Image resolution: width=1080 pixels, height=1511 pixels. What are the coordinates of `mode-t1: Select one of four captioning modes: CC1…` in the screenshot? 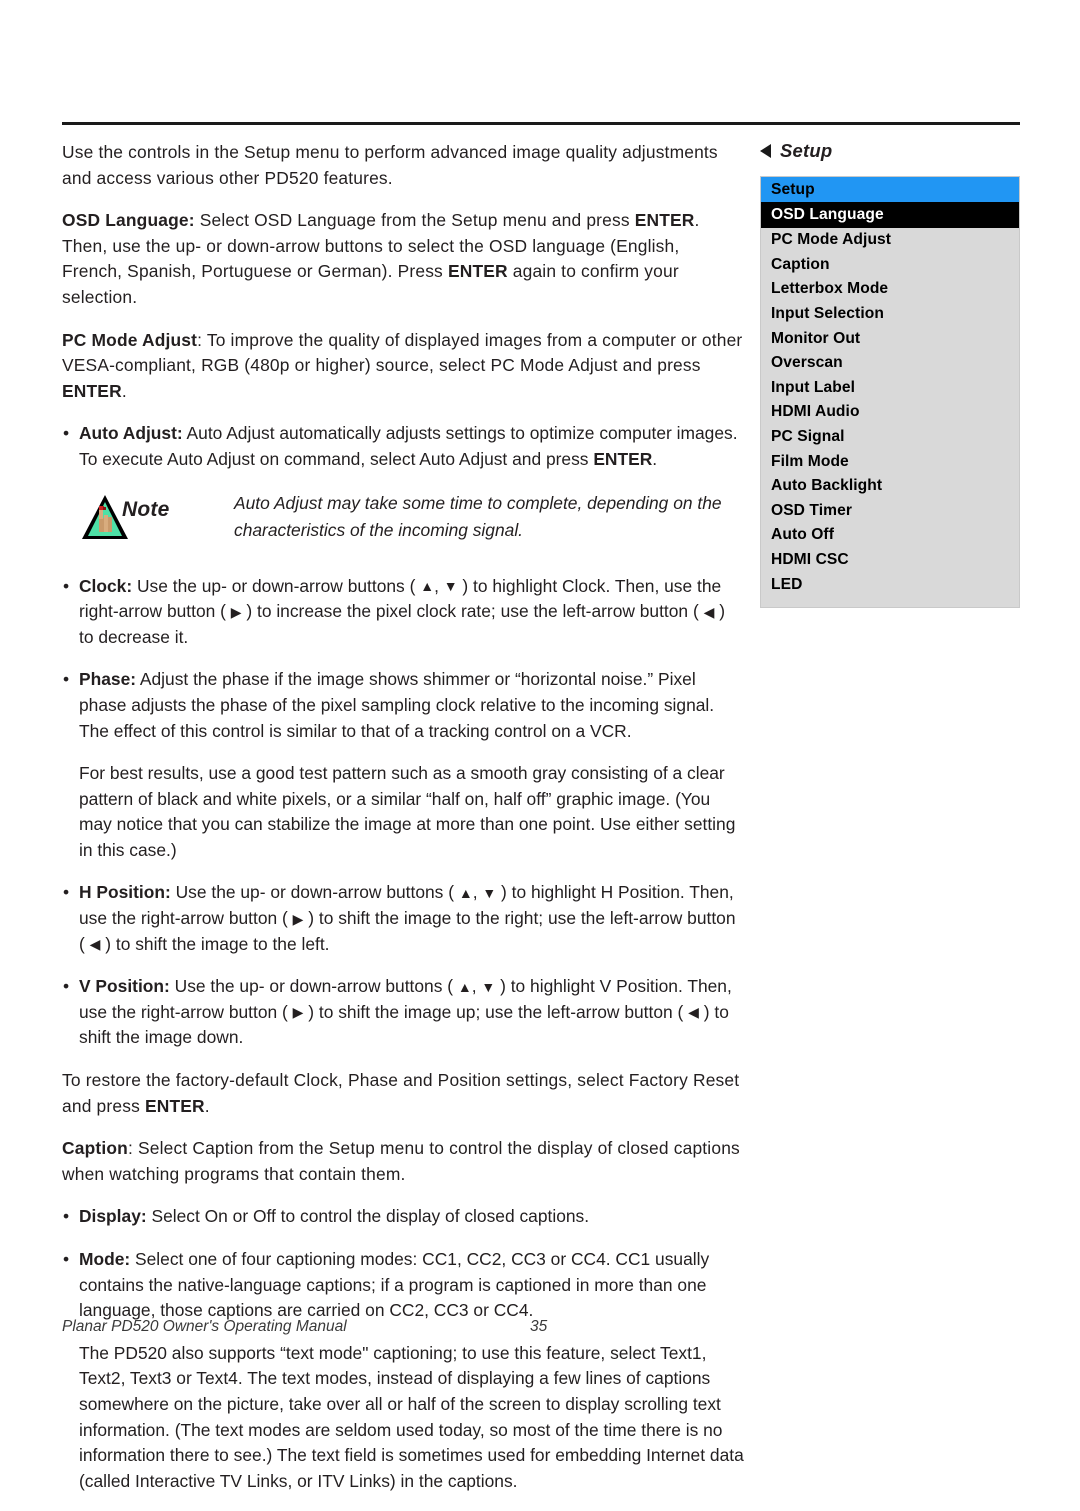 It's located at (394, 1285).